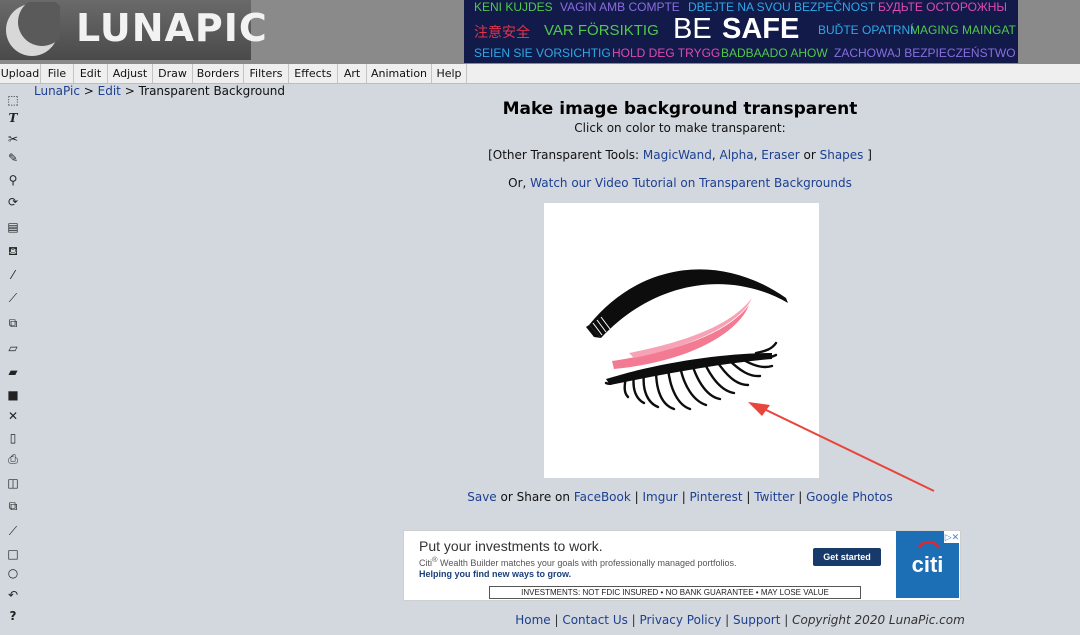 This screenshot has width=1080, height=635. Describe the element at coordinates (352, 73) in the screenshot. I see `menu-art: Art` at that location.